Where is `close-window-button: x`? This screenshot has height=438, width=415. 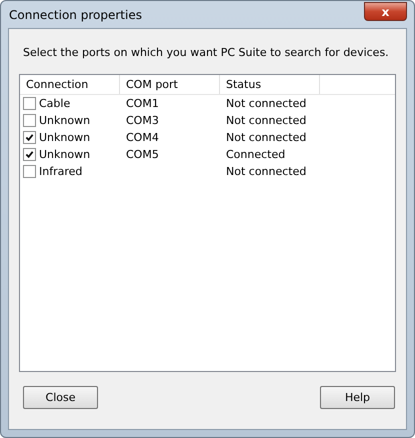
close-window-button: x is located at coordinates (385, 11).